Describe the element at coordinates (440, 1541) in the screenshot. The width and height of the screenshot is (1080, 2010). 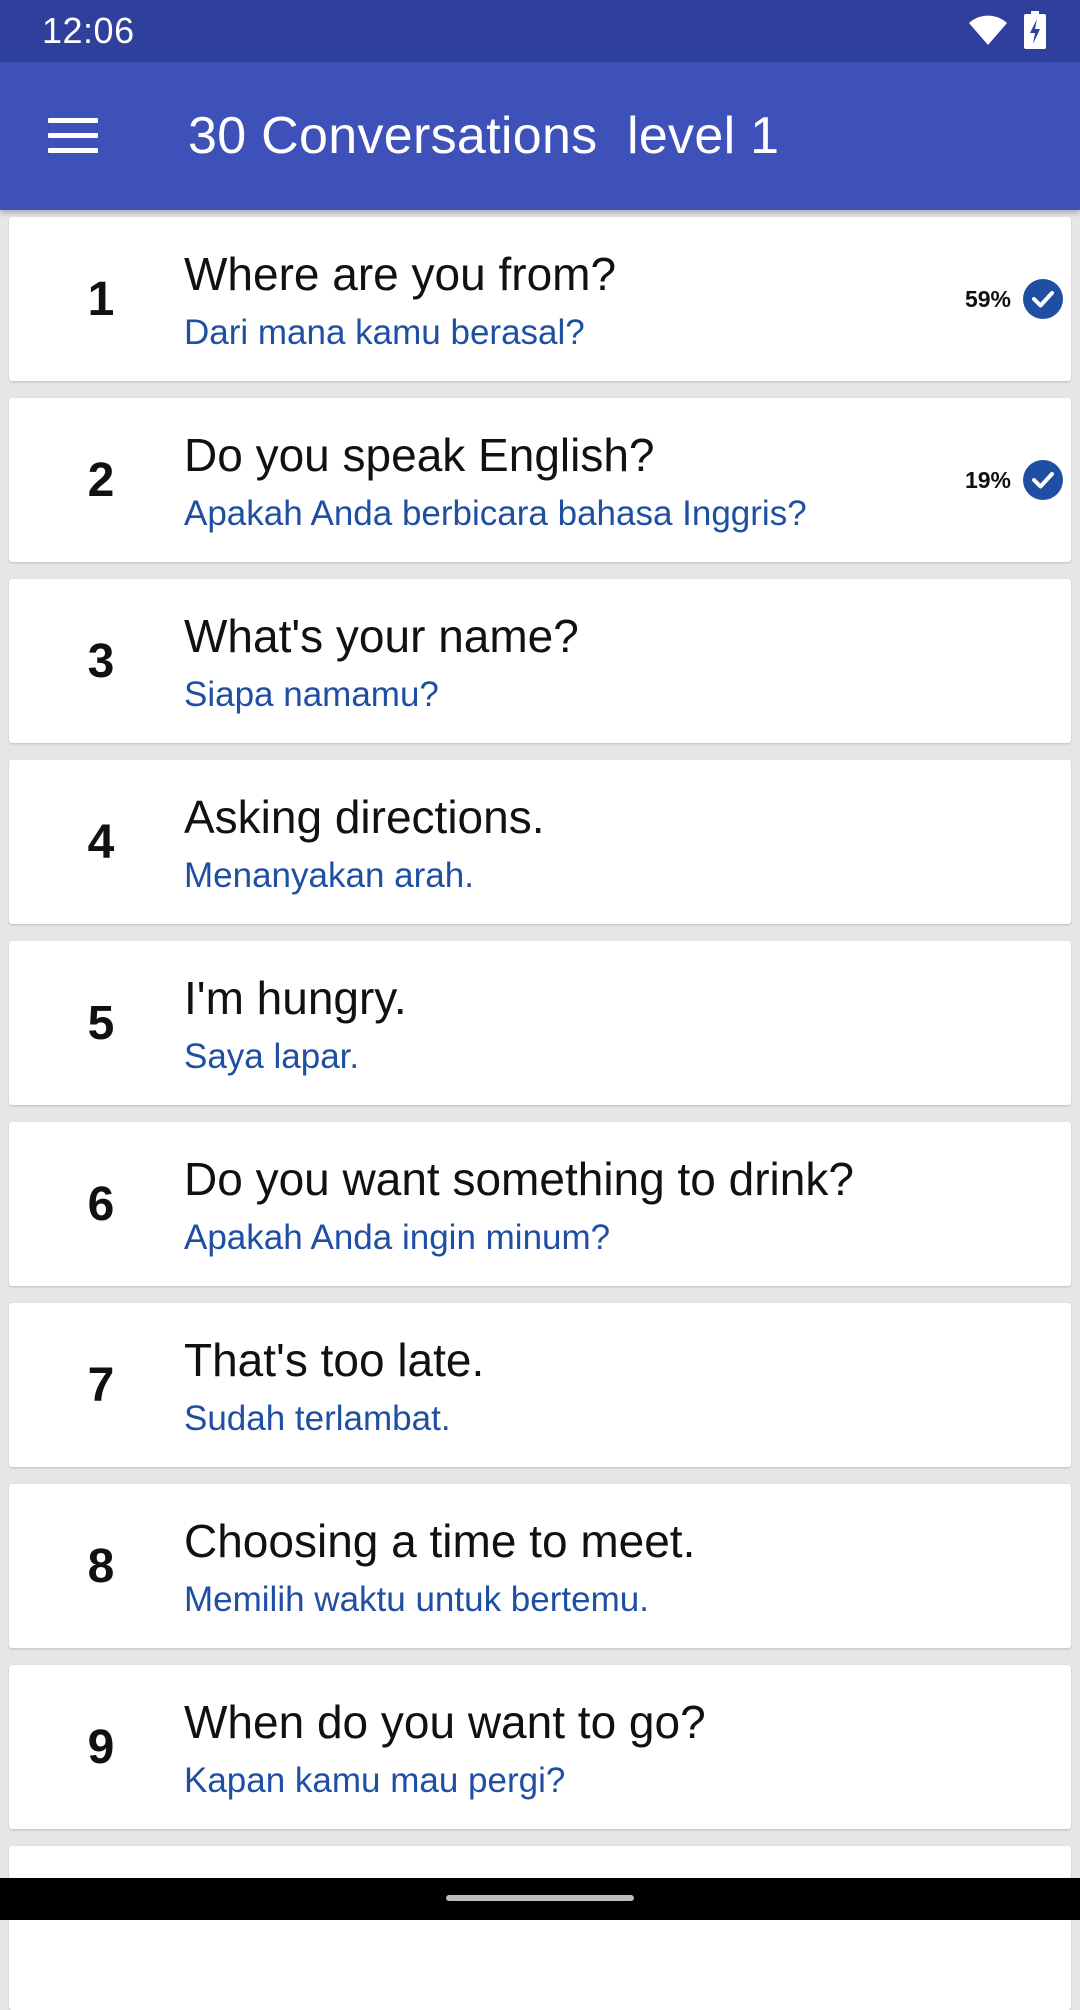
I see `item-title: Choosing a time to meet.` at that location.